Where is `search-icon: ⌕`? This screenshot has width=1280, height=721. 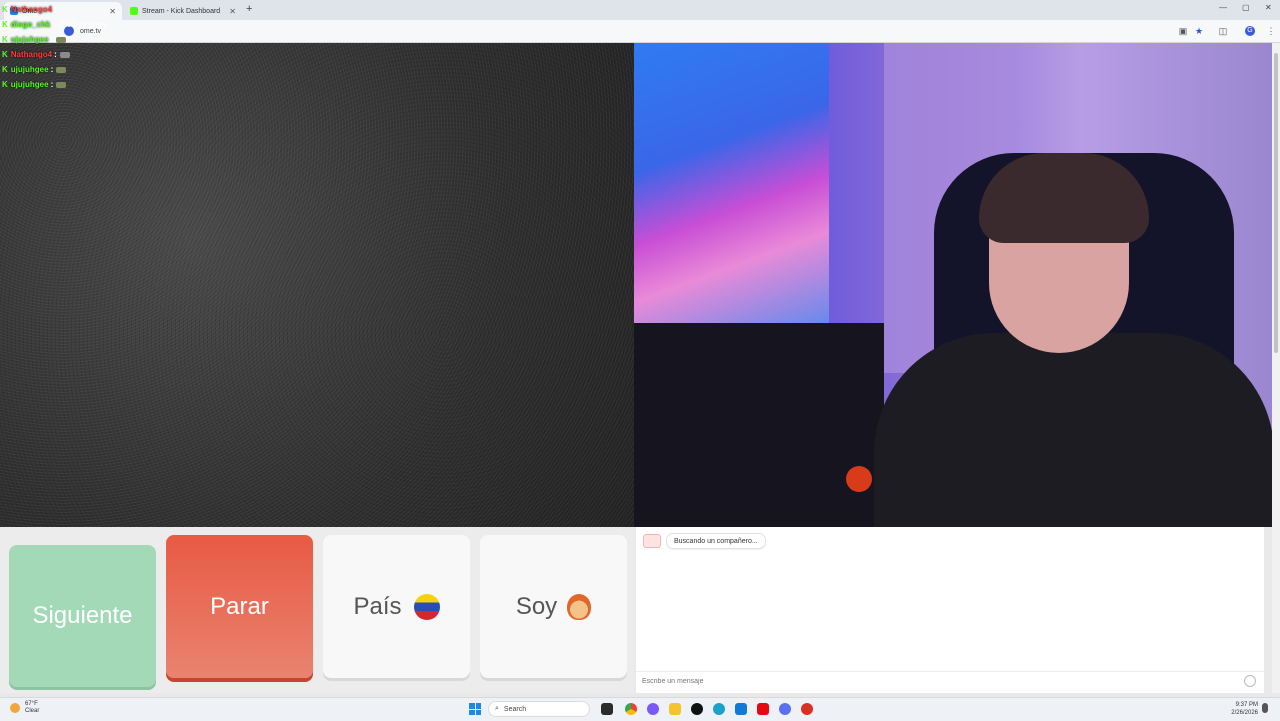 search-icon: ⌕ is located at coordinates (497, 708).